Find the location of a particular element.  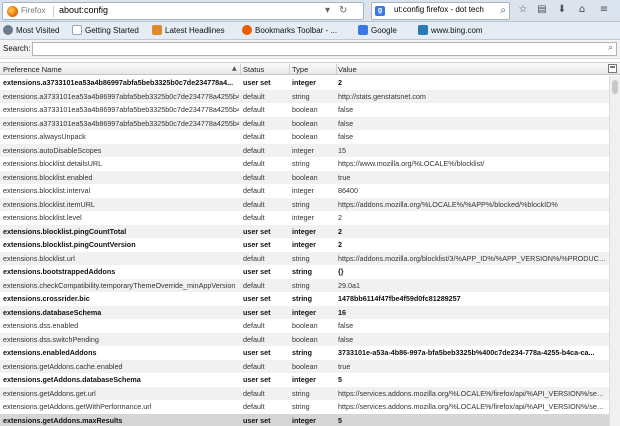

reload-icon: ↻ is located at coordinates (343, 10).